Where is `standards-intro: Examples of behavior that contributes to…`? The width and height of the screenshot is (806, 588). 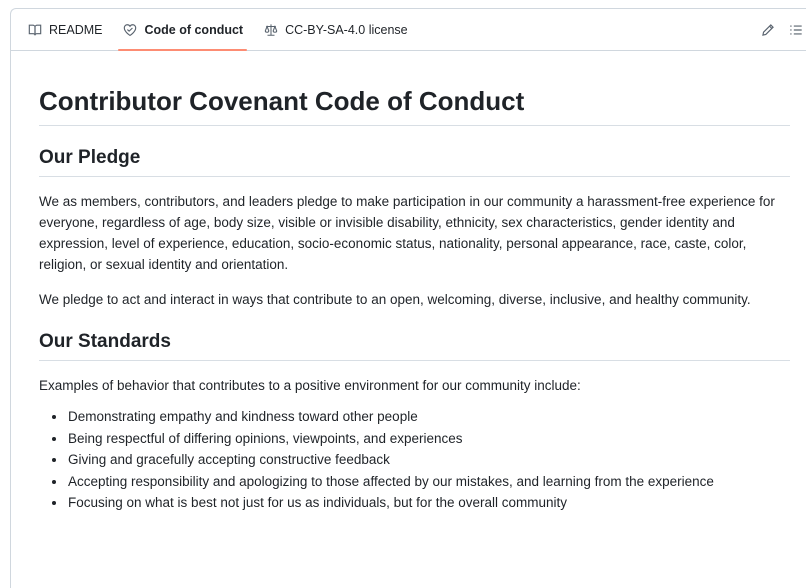 standards-intro: Examples of behavior that contributes to… is located at coordinates (310, 385).